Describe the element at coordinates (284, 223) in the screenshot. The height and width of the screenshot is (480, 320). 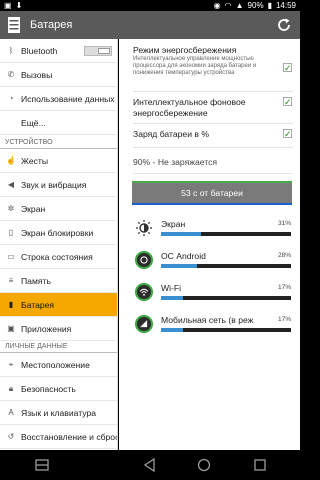
I see `usage-percent: 31%` at that location.